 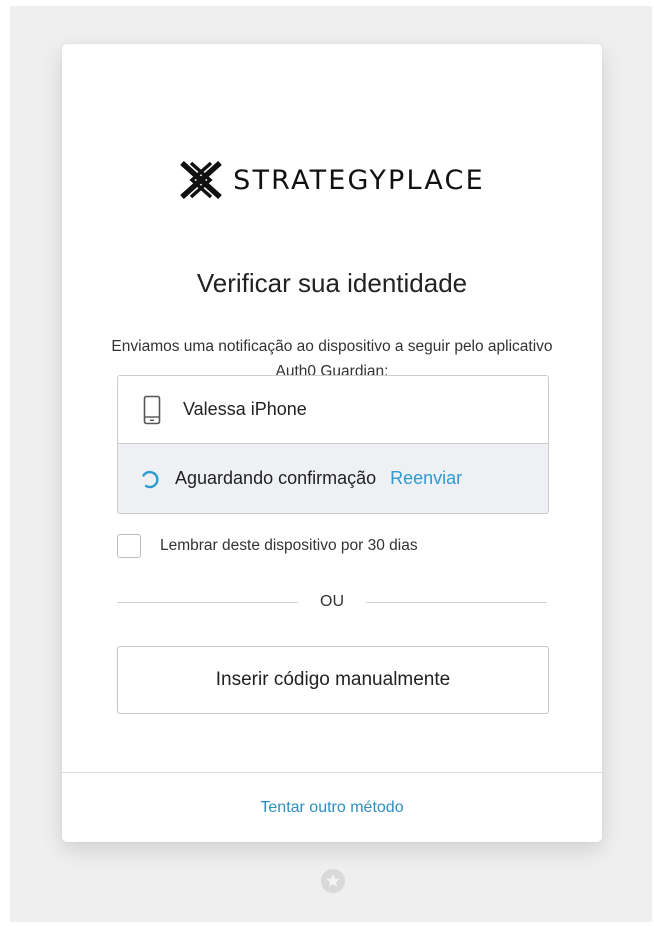 I want to click on status-row: Aguardando confirmação Reenviar, so click(x=333, y=478).